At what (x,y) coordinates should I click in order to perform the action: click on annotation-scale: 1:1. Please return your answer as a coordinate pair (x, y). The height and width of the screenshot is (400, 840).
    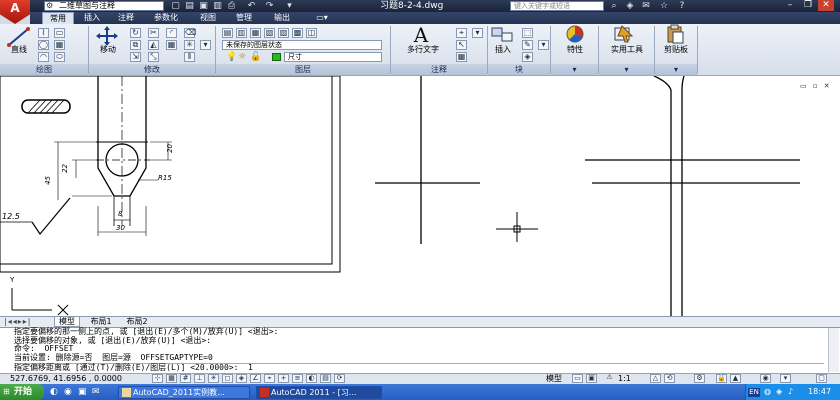
    Looking at the image, I should click on (624, 379).